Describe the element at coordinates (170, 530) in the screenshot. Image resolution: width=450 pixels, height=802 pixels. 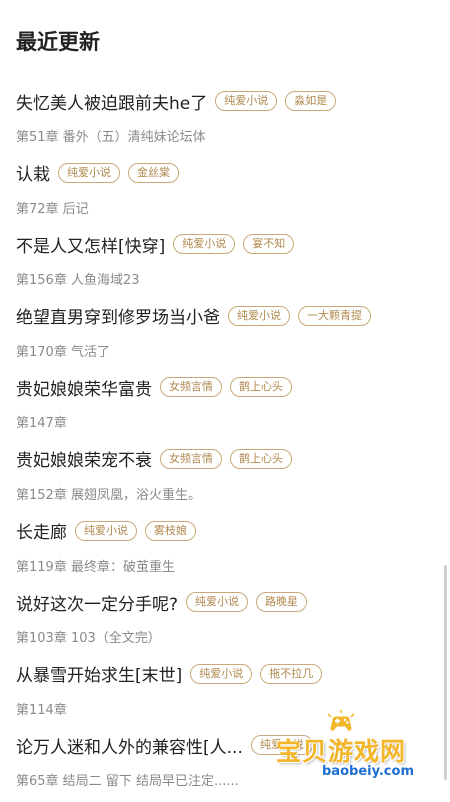
I see `author-tag: 雾枝娘` at that location.